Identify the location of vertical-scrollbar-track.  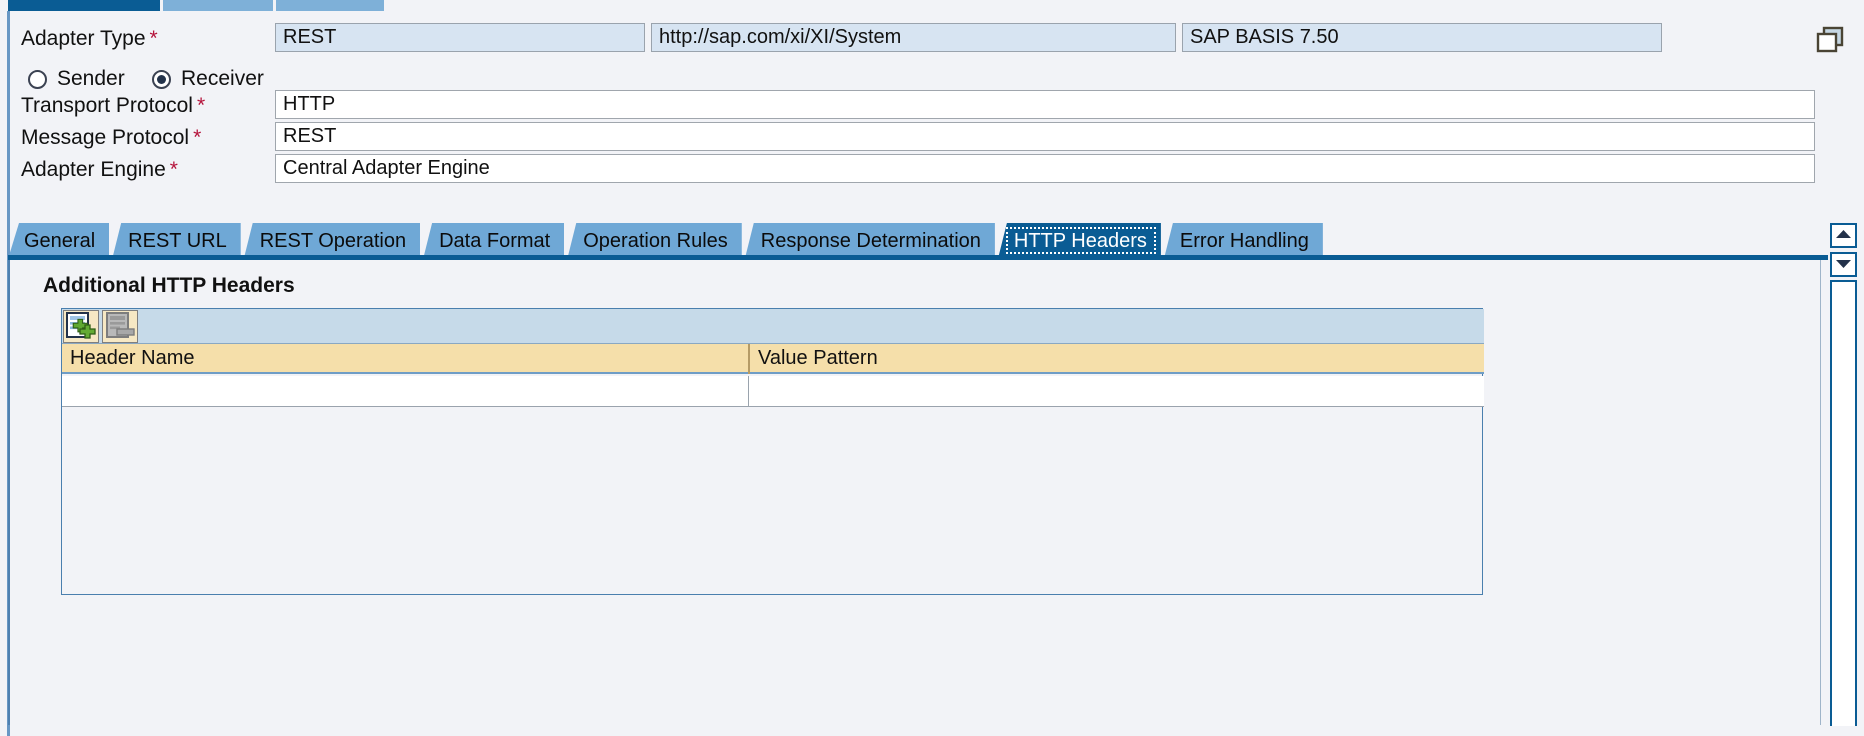
(1843, 503).